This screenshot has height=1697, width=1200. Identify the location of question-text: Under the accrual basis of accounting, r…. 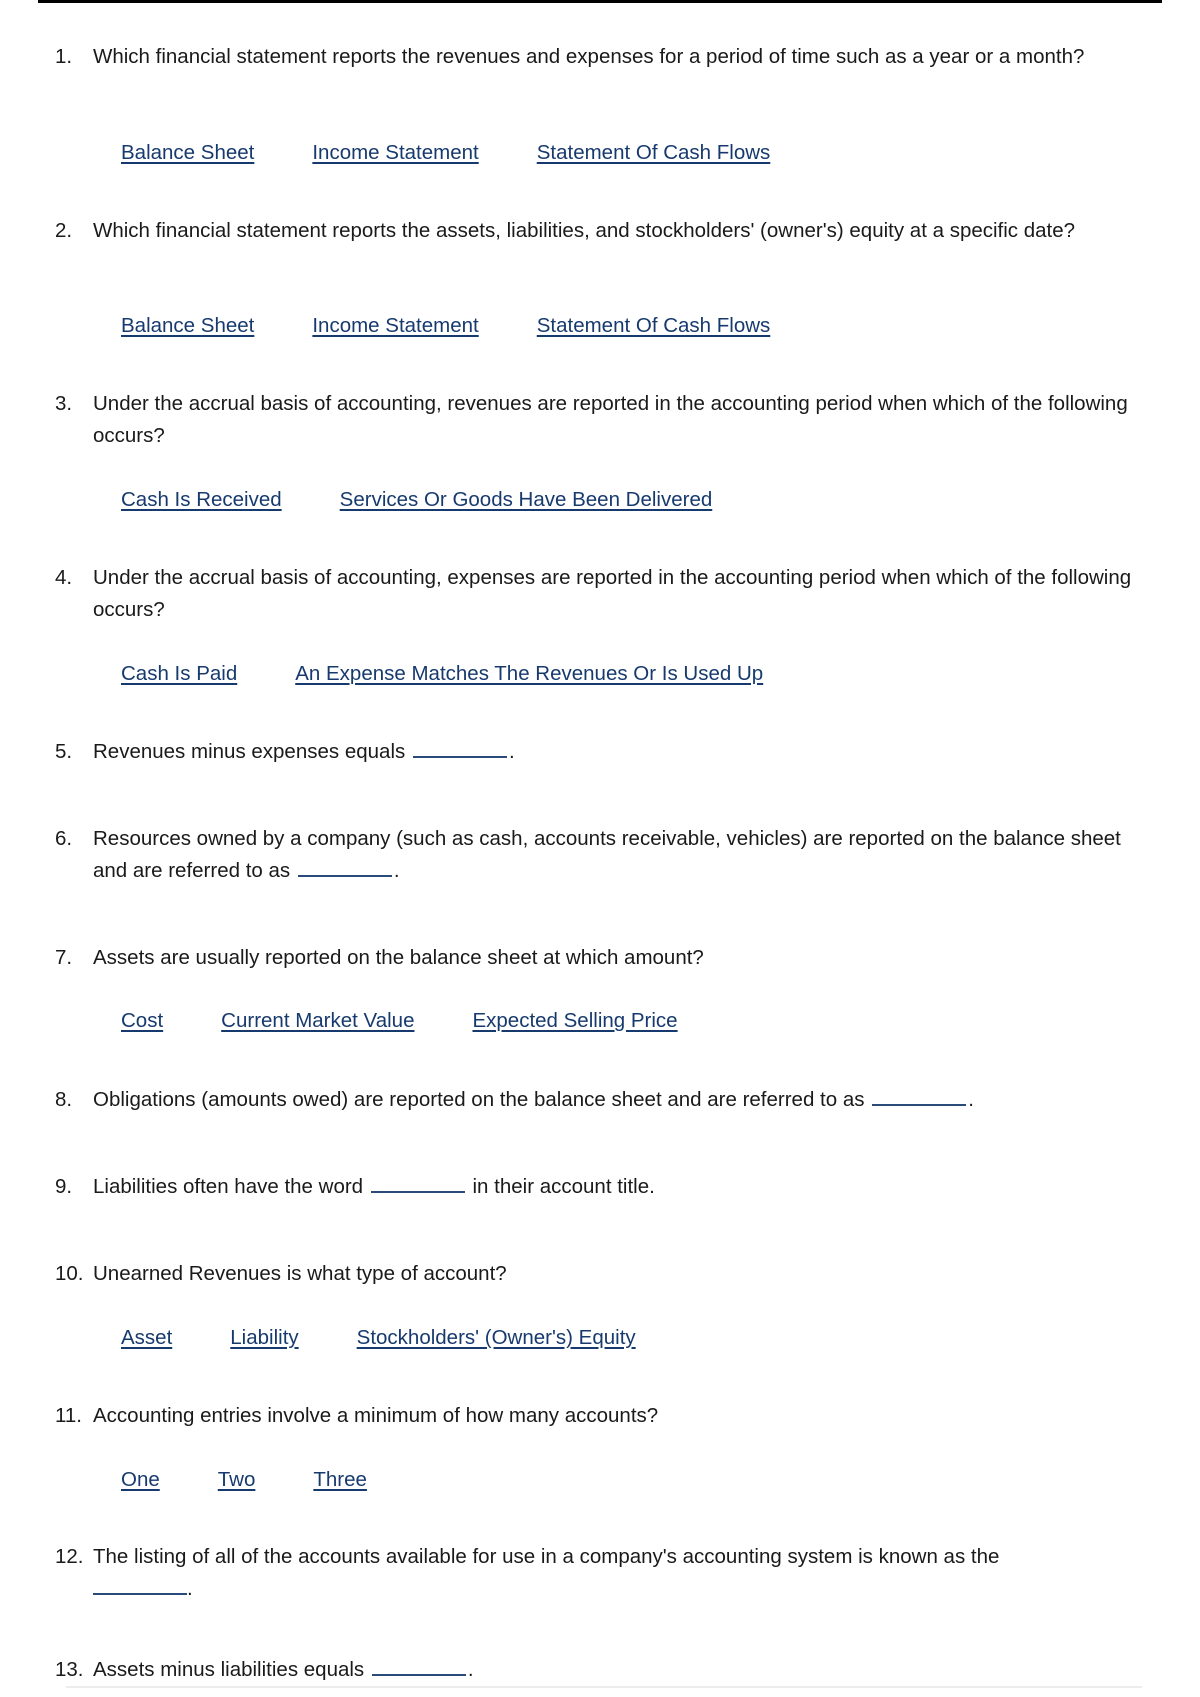
(610, 419).